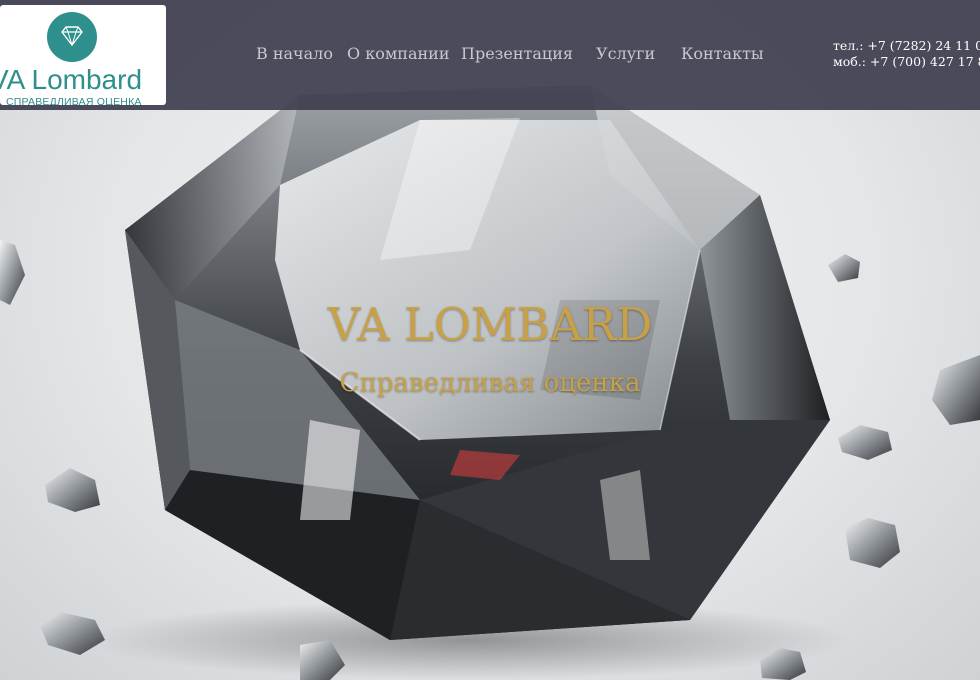 The image size is (980, 680). I want to click on logo-tagline: СПРАВЕДЛИВАЯ ОЦЕНКА, so click(74, 100).